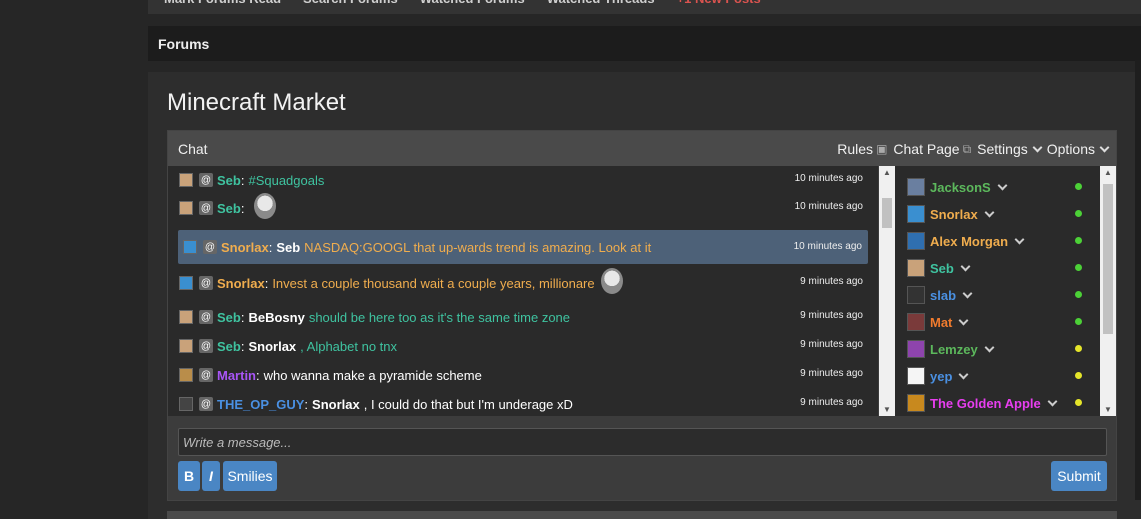 The image size is (1141, 519). What do you see at coordinates (994, 295) in the screenshot?
I see `online-user: slab` at bounding box center [994, 295].